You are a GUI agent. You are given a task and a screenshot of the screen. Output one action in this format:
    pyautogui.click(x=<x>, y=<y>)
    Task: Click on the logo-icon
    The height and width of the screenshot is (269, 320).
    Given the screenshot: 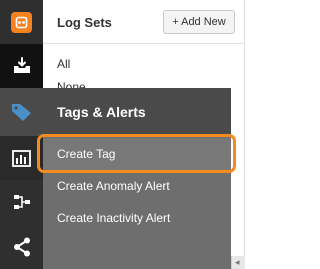 What is the action you would take?
    pyautogui.click(x=21, y=22)
    